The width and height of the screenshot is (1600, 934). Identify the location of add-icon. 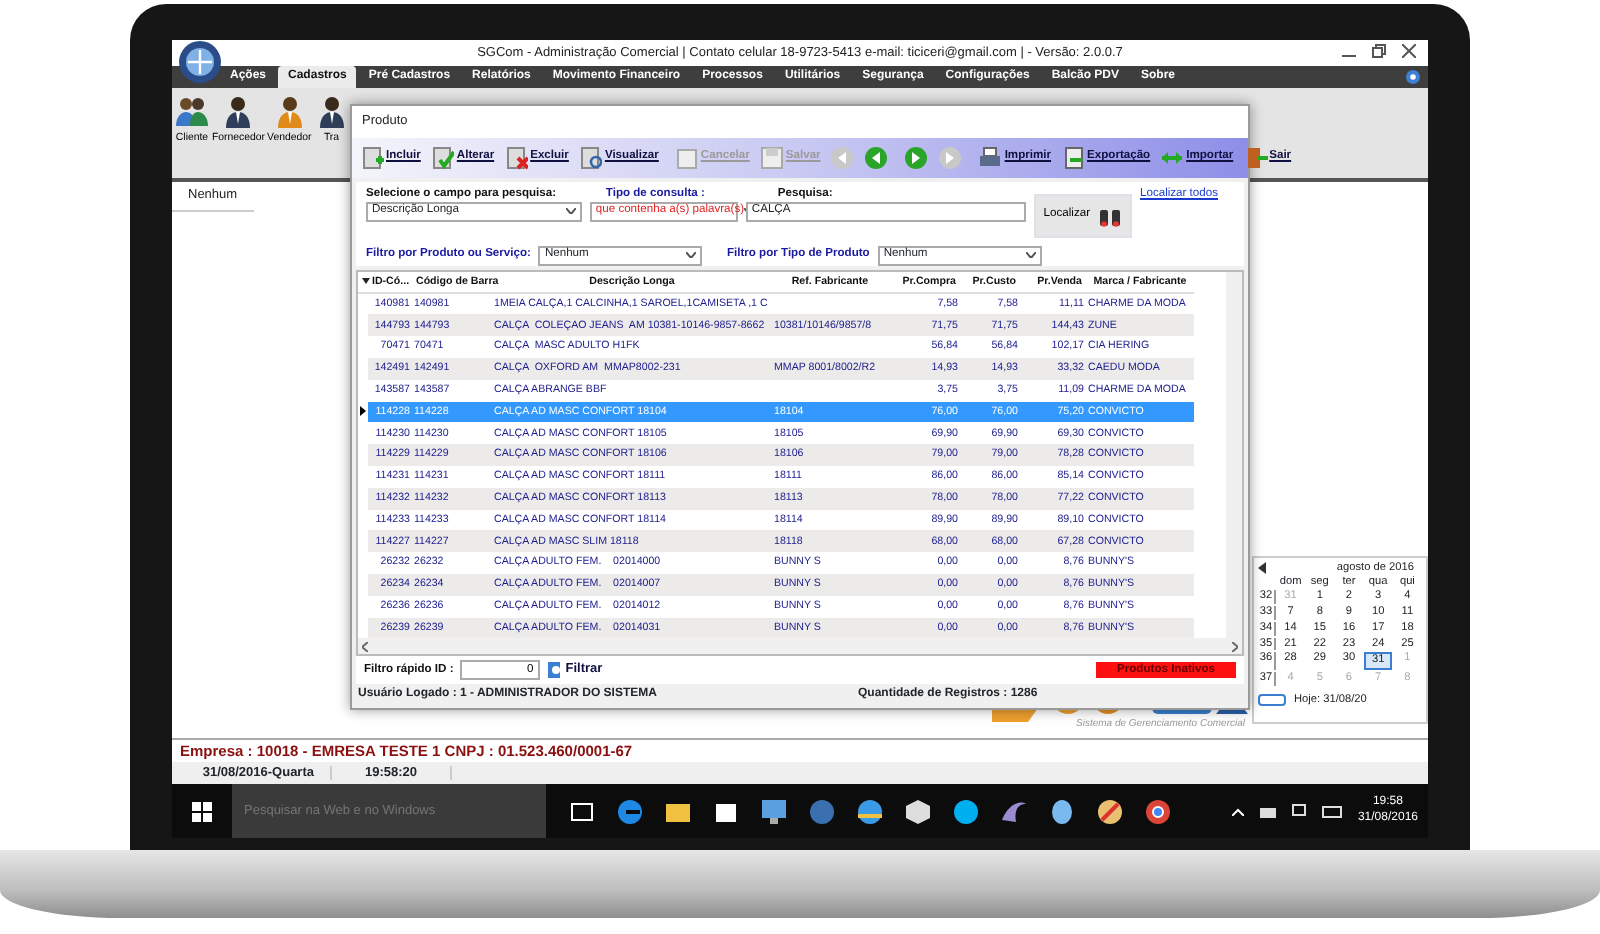
(372, 157).